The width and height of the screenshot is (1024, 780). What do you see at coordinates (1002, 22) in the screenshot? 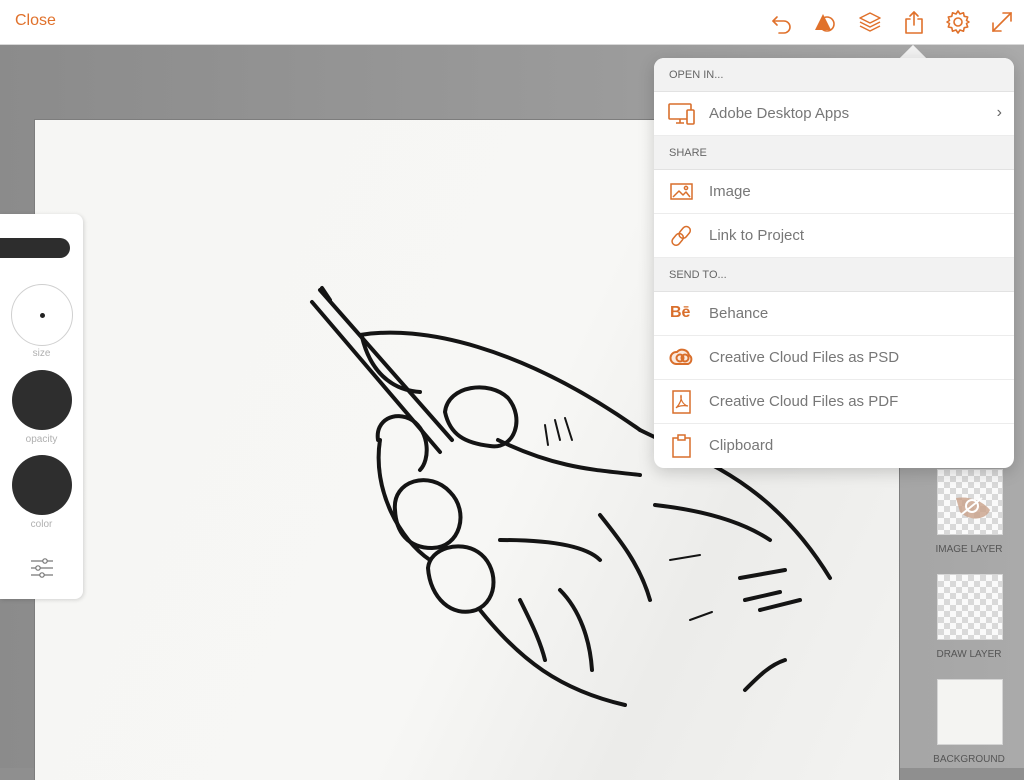
I see `expand-icon` at bounding box center [1002, 22].